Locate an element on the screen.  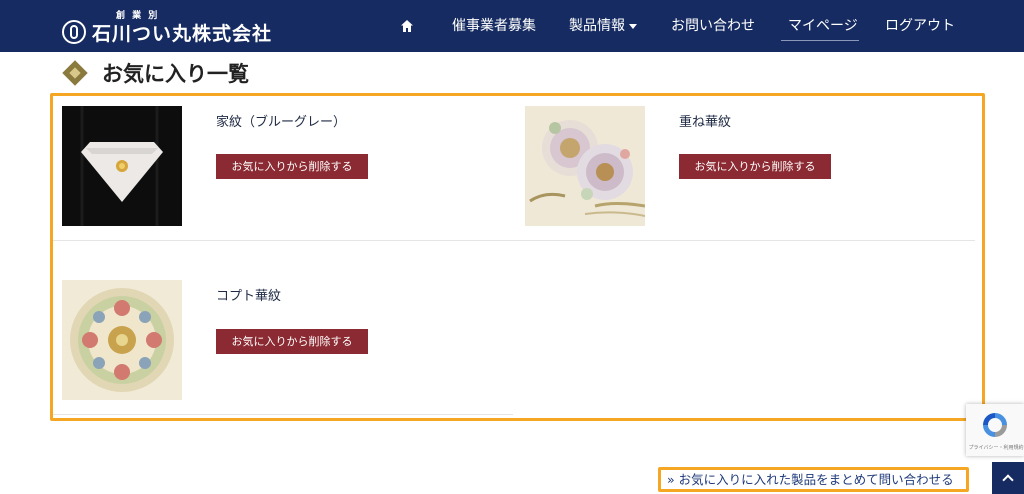
product-name: コプト華紋 is located at coordinates (248, 294).